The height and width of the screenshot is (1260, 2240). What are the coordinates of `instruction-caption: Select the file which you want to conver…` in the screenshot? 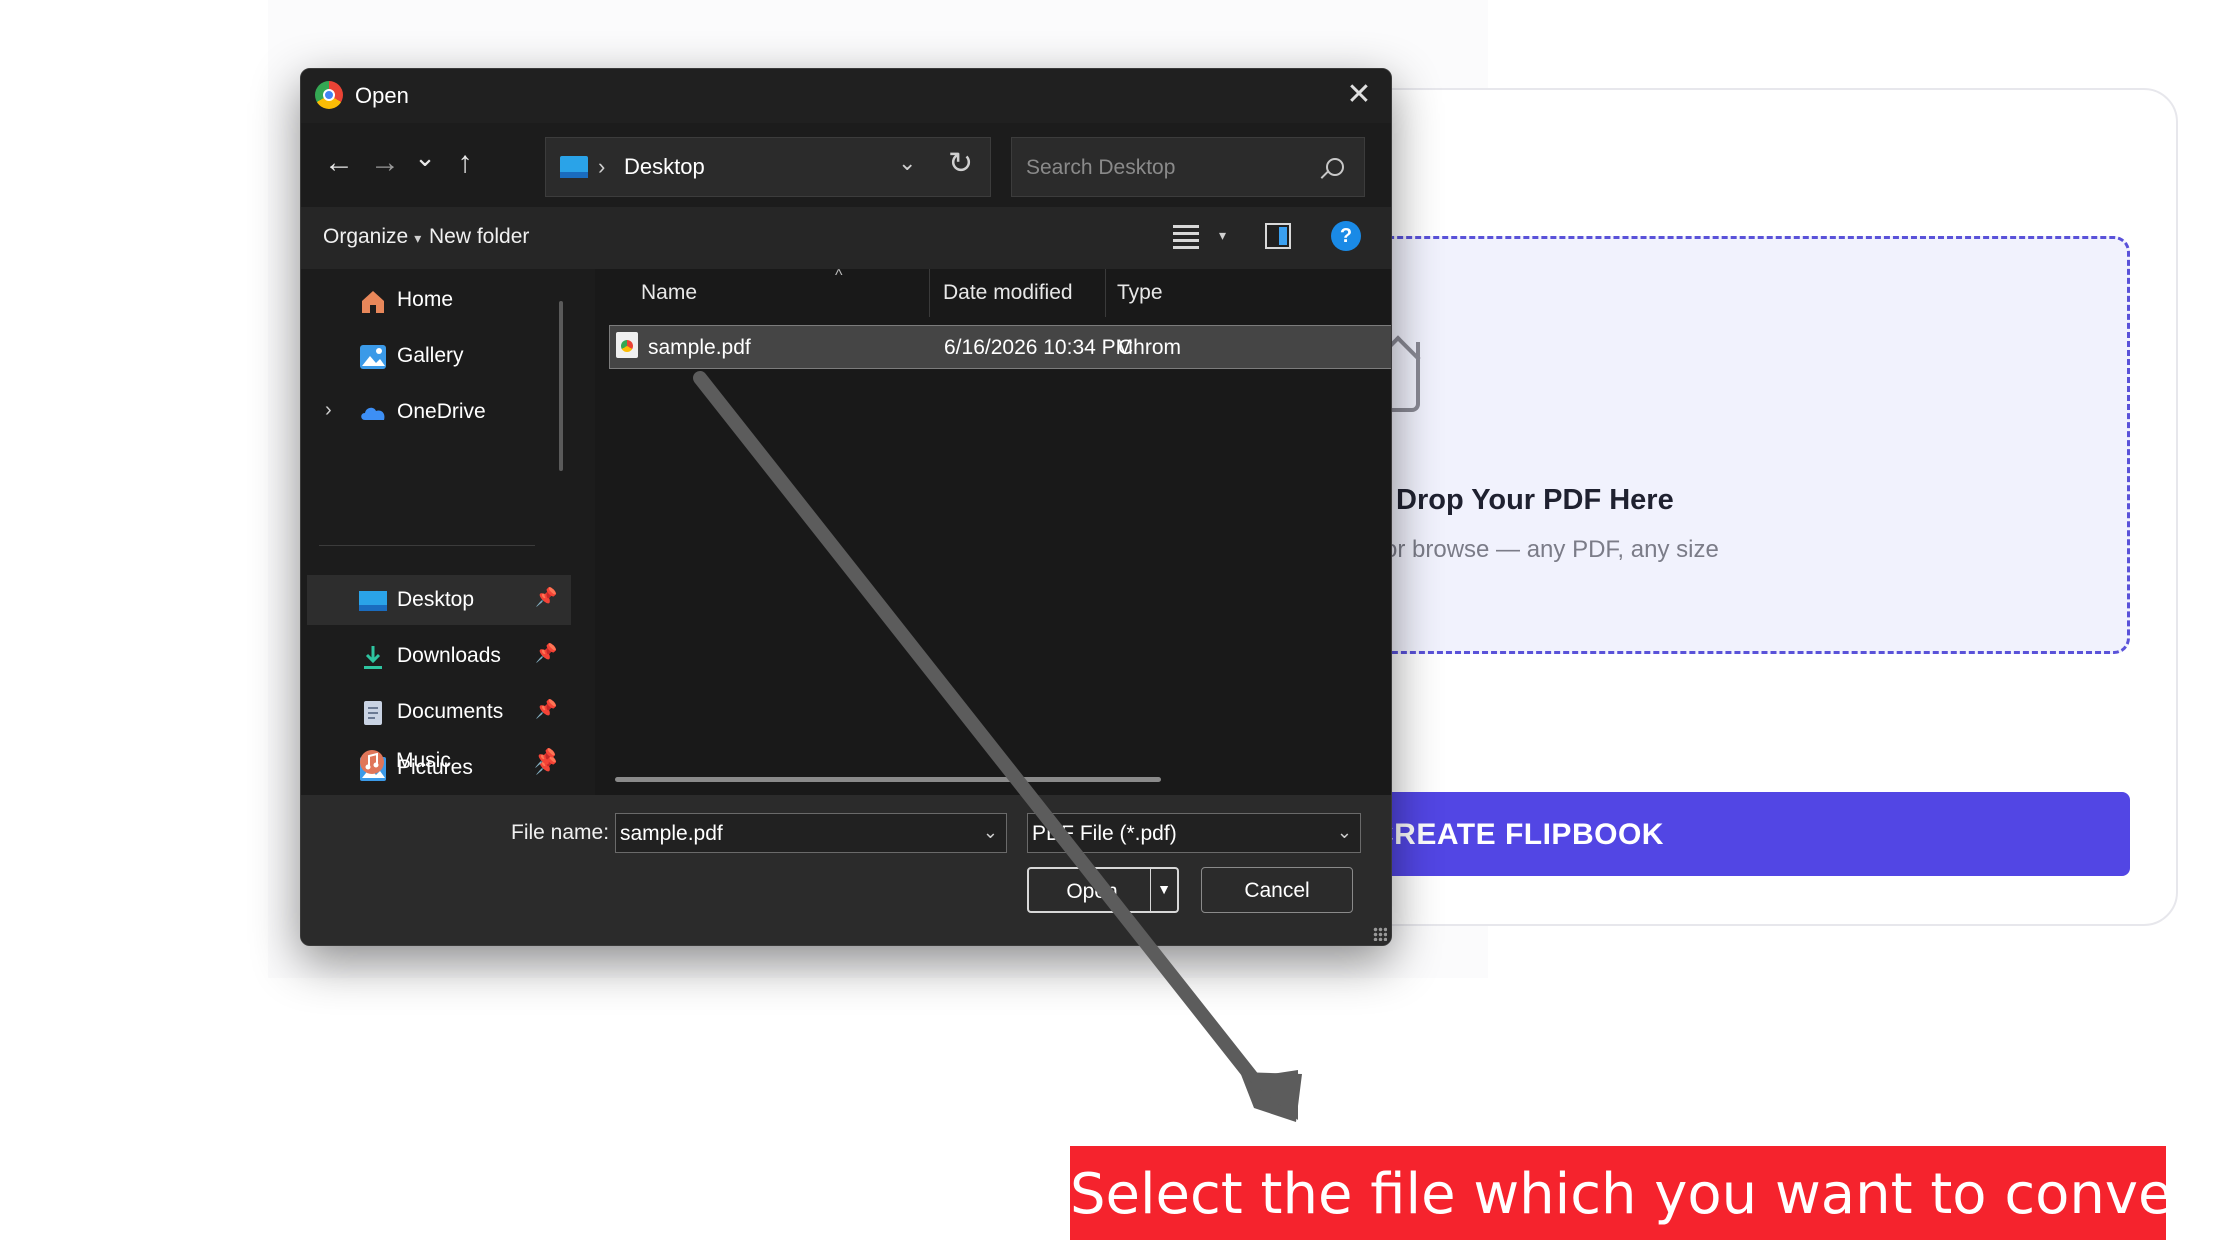 It's located at (1644, 1193).